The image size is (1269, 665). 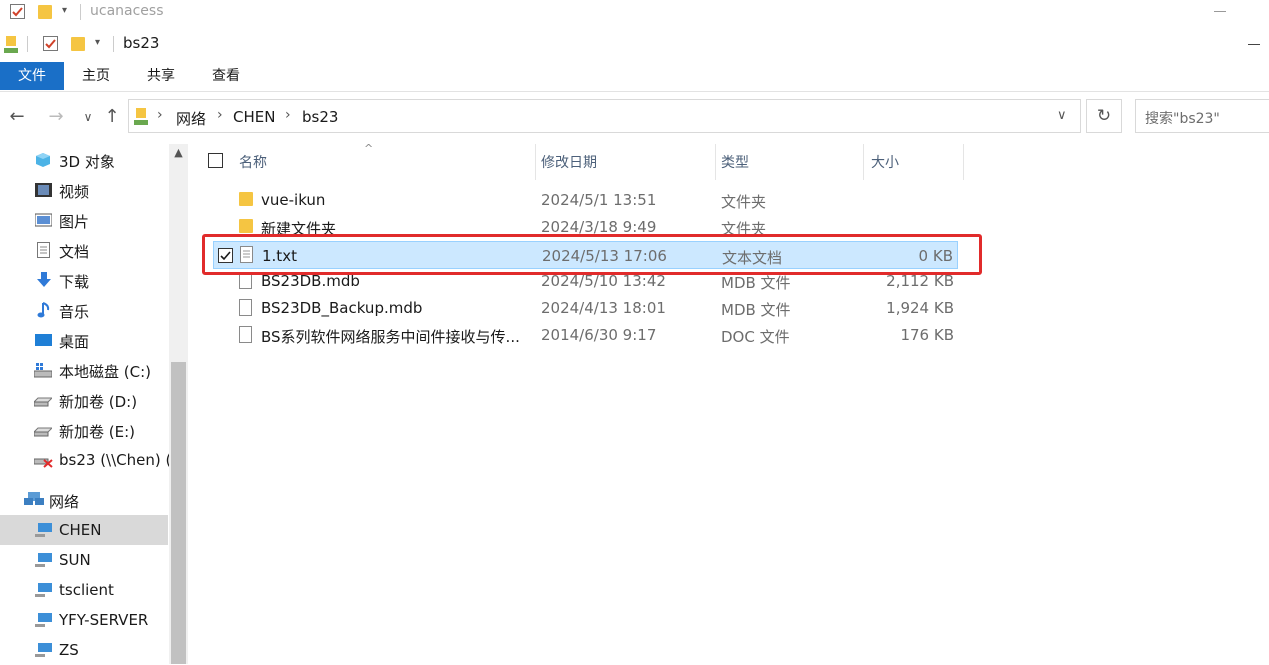 What do you see at coordinates (84, 160) in the screenshot?
I see `sidebar-item-3d-objects: 3D 对象` at bounding box center [84, 160].